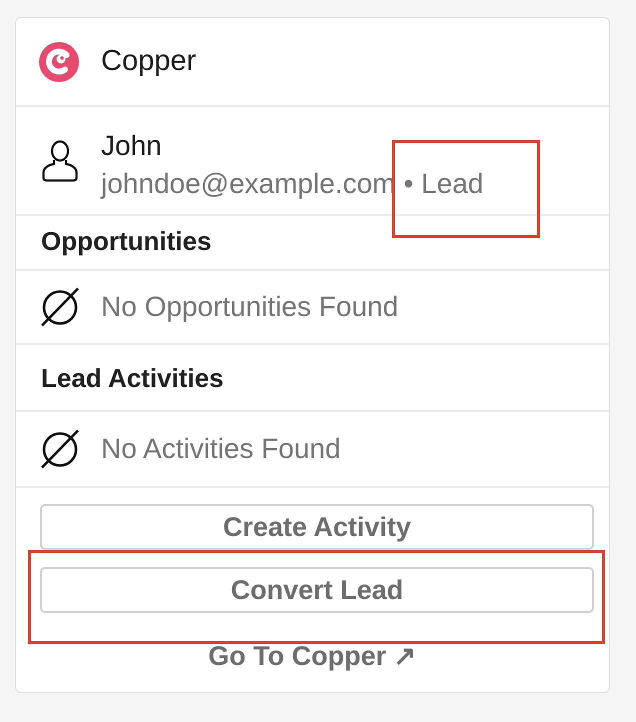 Image resolution: width=636 pixels, height=722 pixels. Describe the element at coordinates (221, 449) in the screenshot. I see `empty-state-text: No Activities Found` at that location.